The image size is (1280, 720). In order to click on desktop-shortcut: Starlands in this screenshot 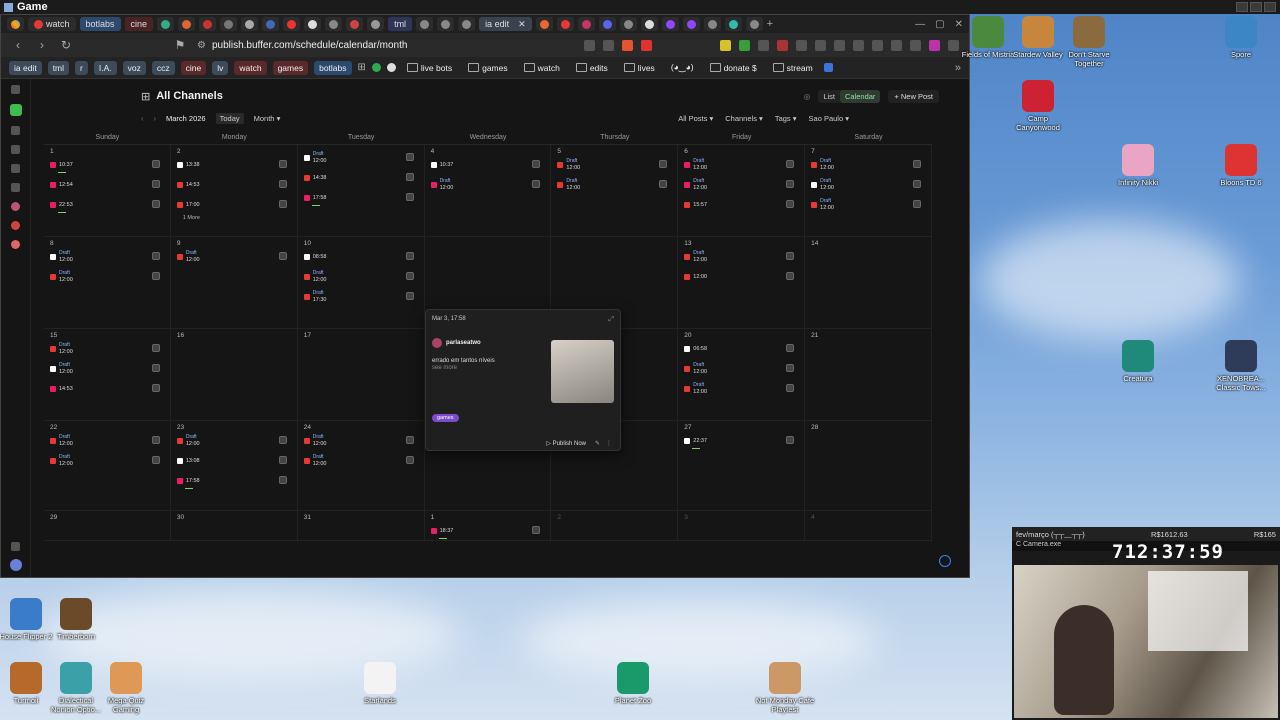, I will do `click(380, 683)`.